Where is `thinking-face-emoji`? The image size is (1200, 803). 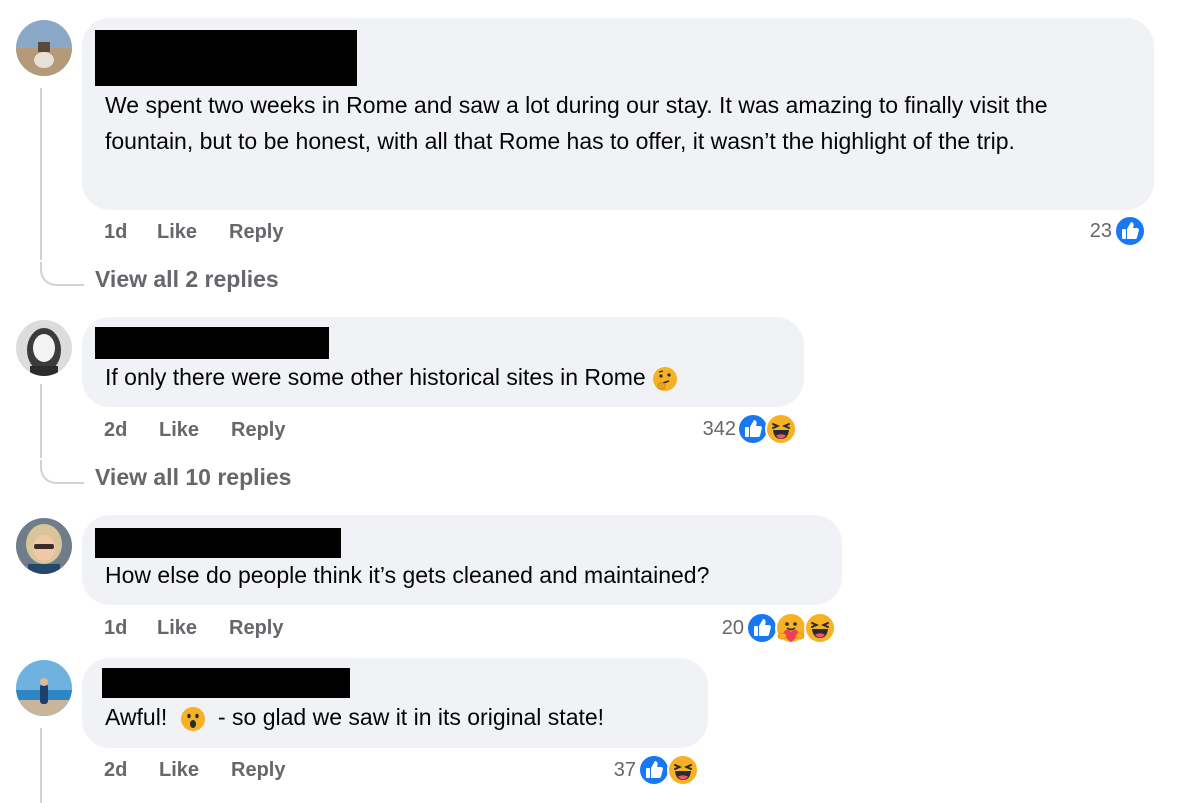 thinking-face-emoji is located at coordinates (665, 378).